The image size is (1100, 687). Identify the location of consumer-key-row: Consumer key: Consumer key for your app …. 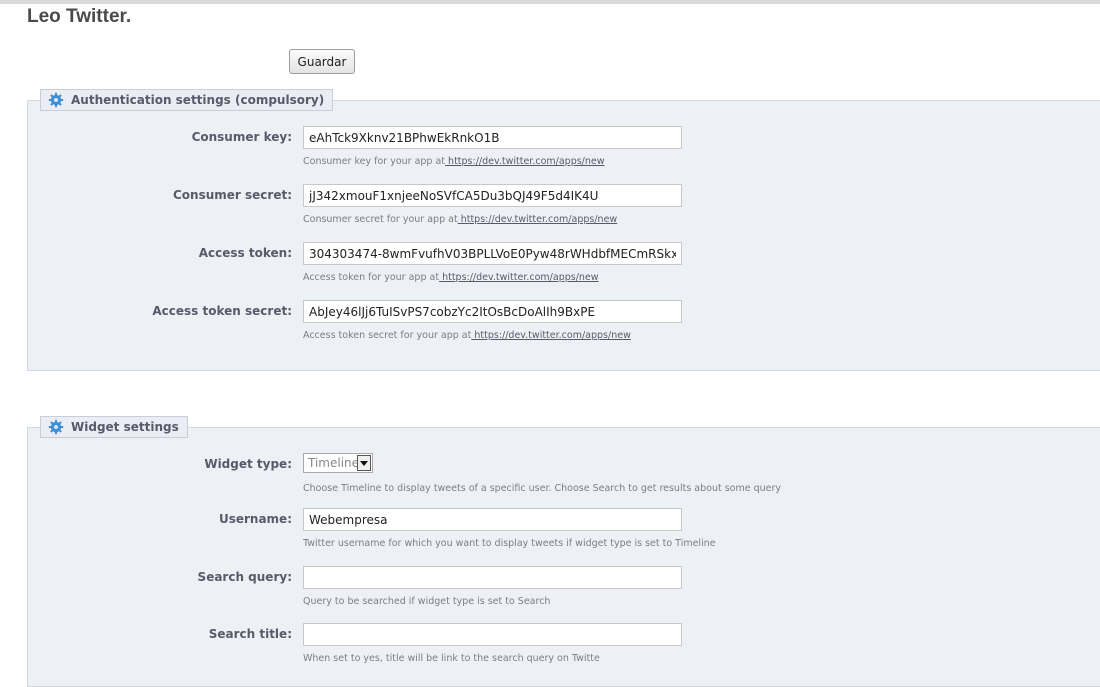
(564, 146).